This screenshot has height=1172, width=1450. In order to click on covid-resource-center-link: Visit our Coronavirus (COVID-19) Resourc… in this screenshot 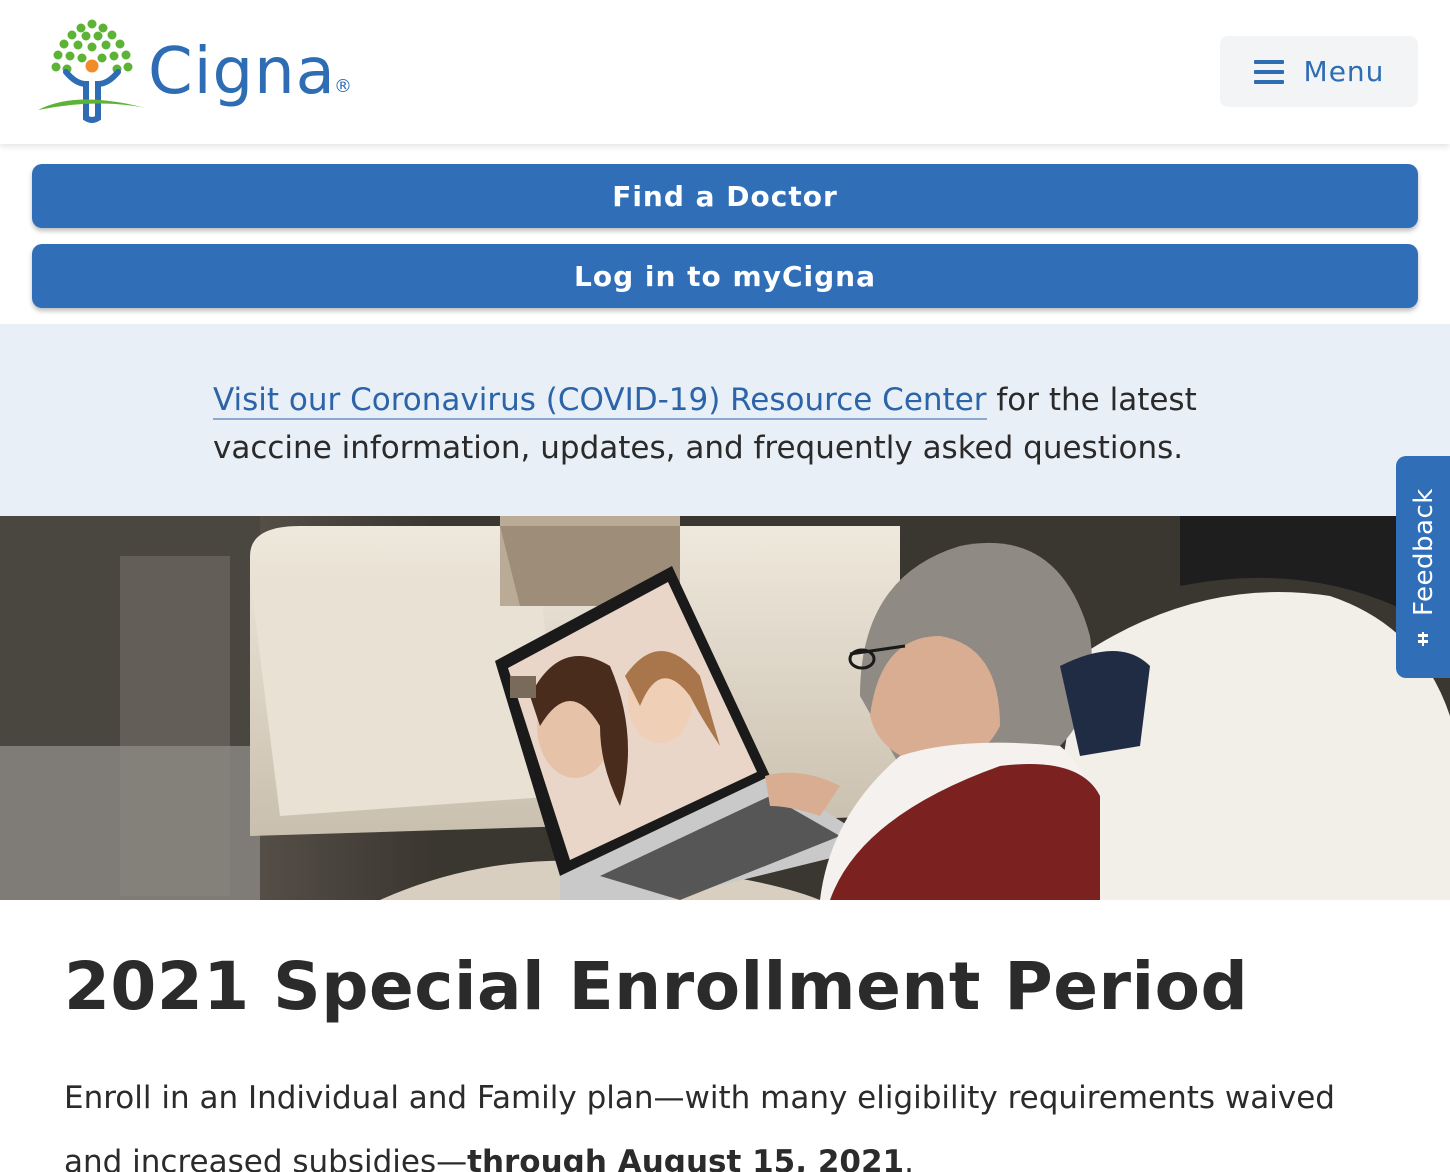, I will do `click(600, 401)`.